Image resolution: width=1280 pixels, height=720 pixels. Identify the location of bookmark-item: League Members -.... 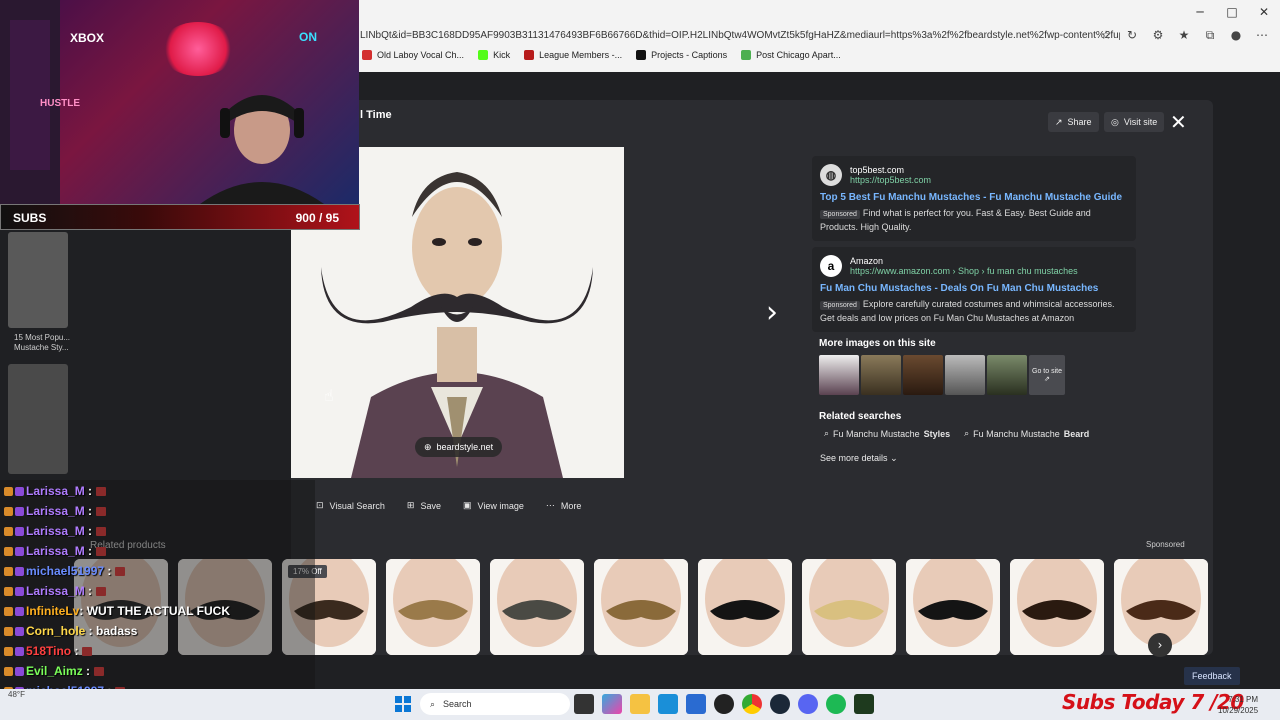
(573, 55).